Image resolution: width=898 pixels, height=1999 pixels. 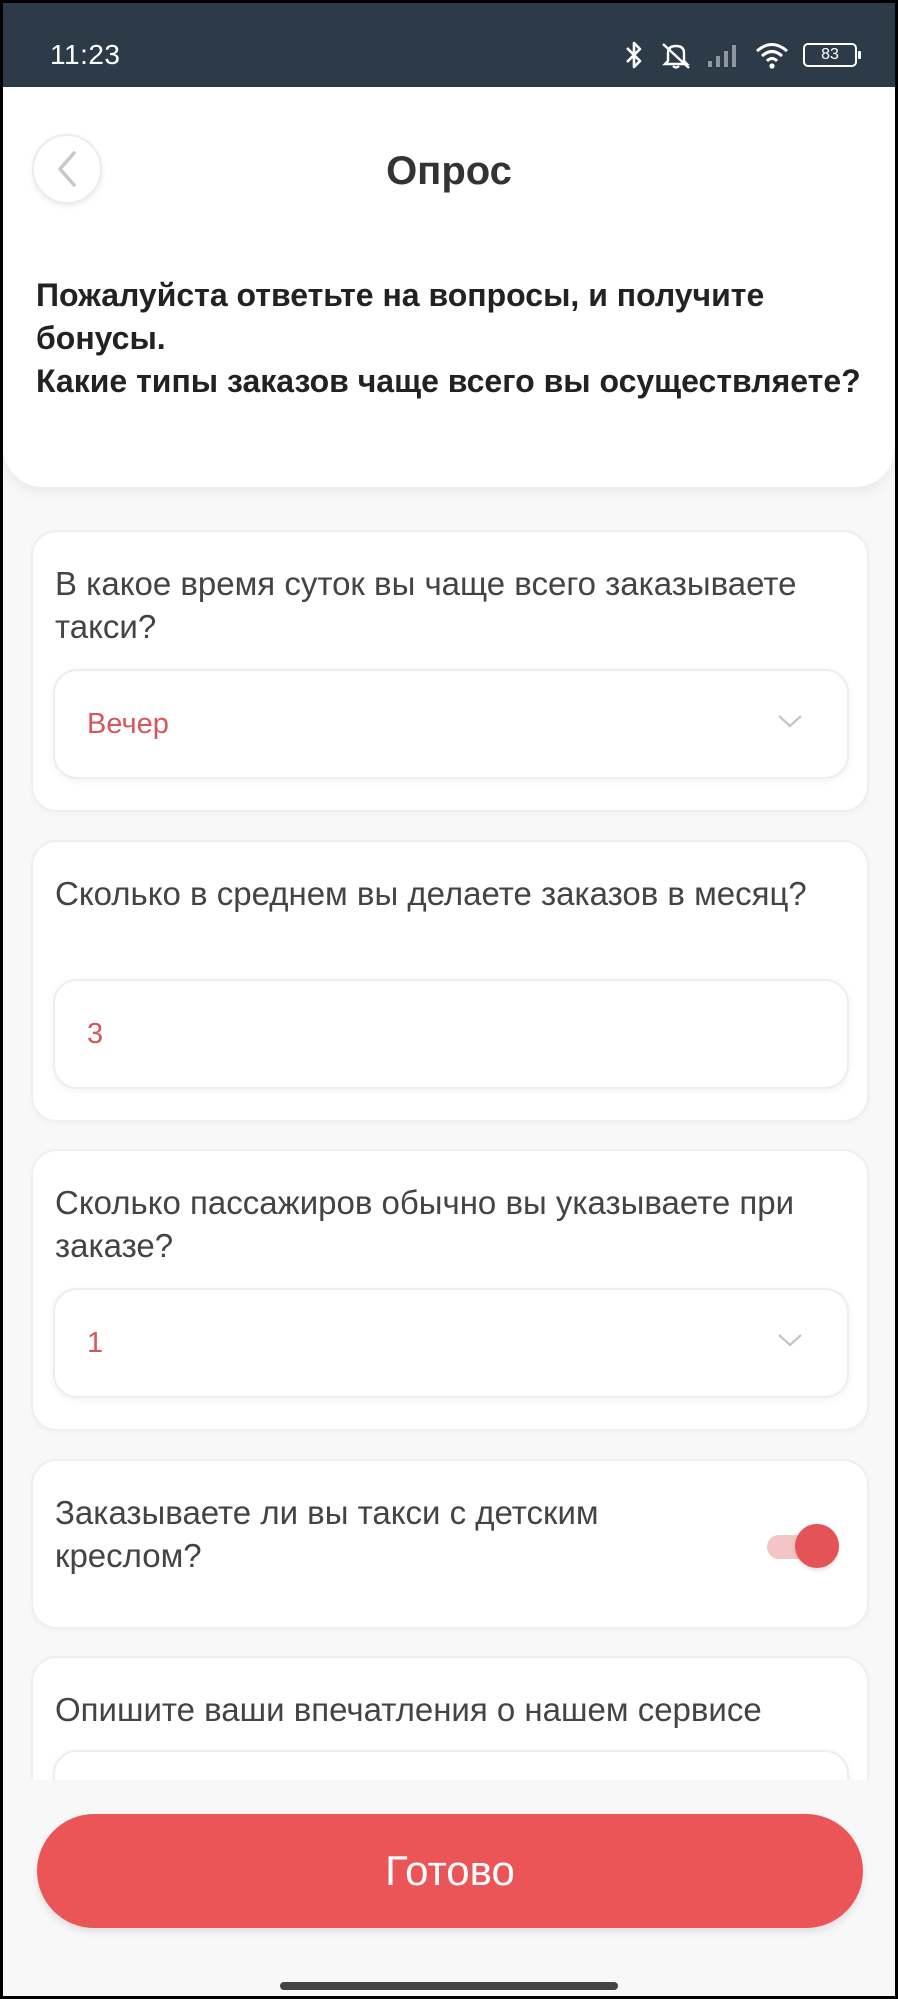 What do you see at coordinates (95, 1343) in the screenshot?
I see `select-value: 1` at bounding box center [95, 1343].